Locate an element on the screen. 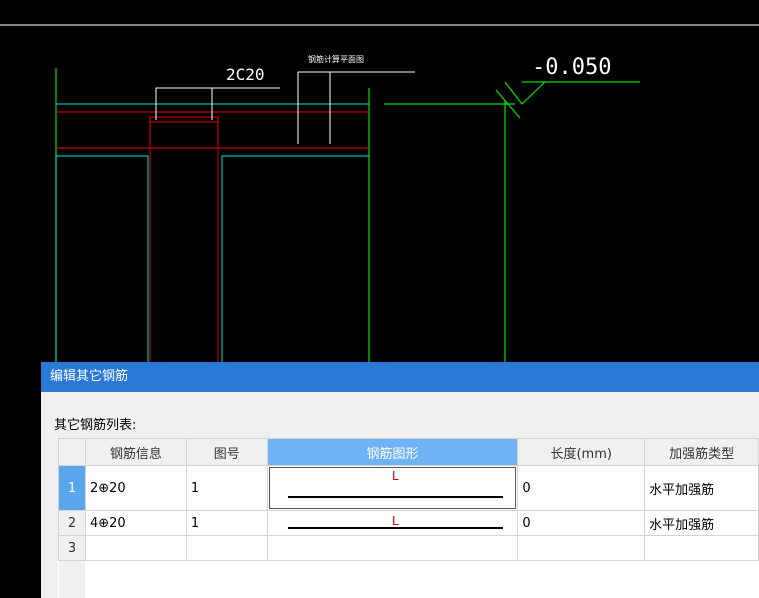 Image resolution: width=759 pixels, height=598 pixels. dialog-title: 编辑其它钢筋 is located at coordinates (400, 377).